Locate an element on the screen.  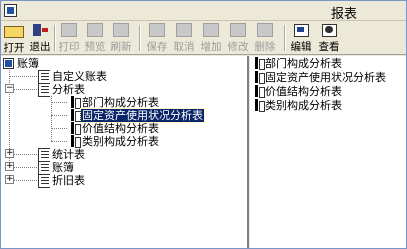
modify-icon is located at coordinates (238, 30).